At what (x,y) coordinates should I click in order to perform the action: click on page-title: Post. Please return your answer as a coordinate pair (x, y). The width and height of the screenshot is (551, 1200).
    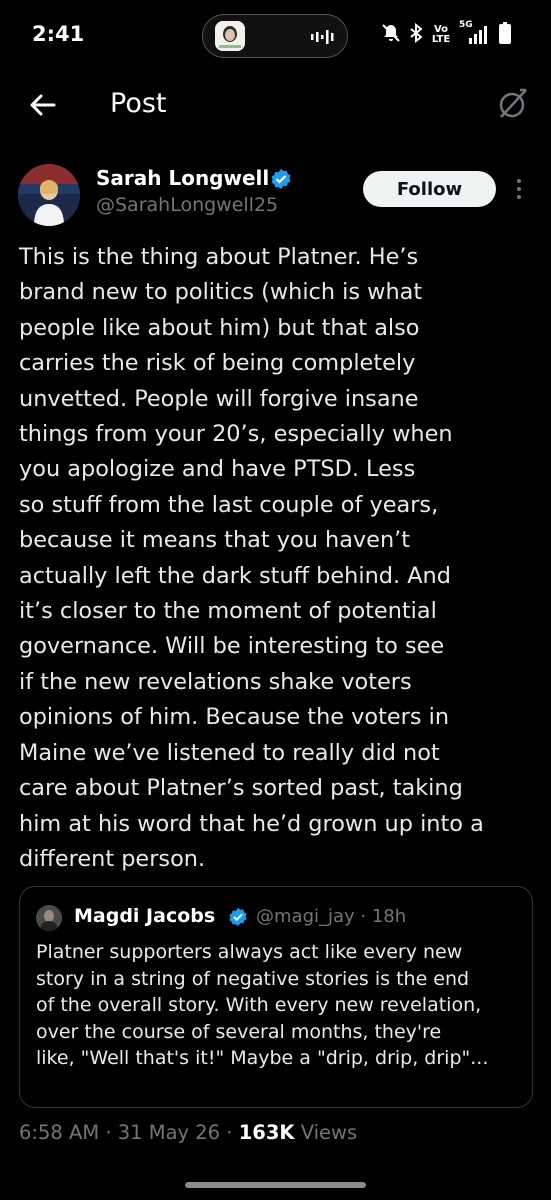
    Looking at the image, I should click on (138, 103).